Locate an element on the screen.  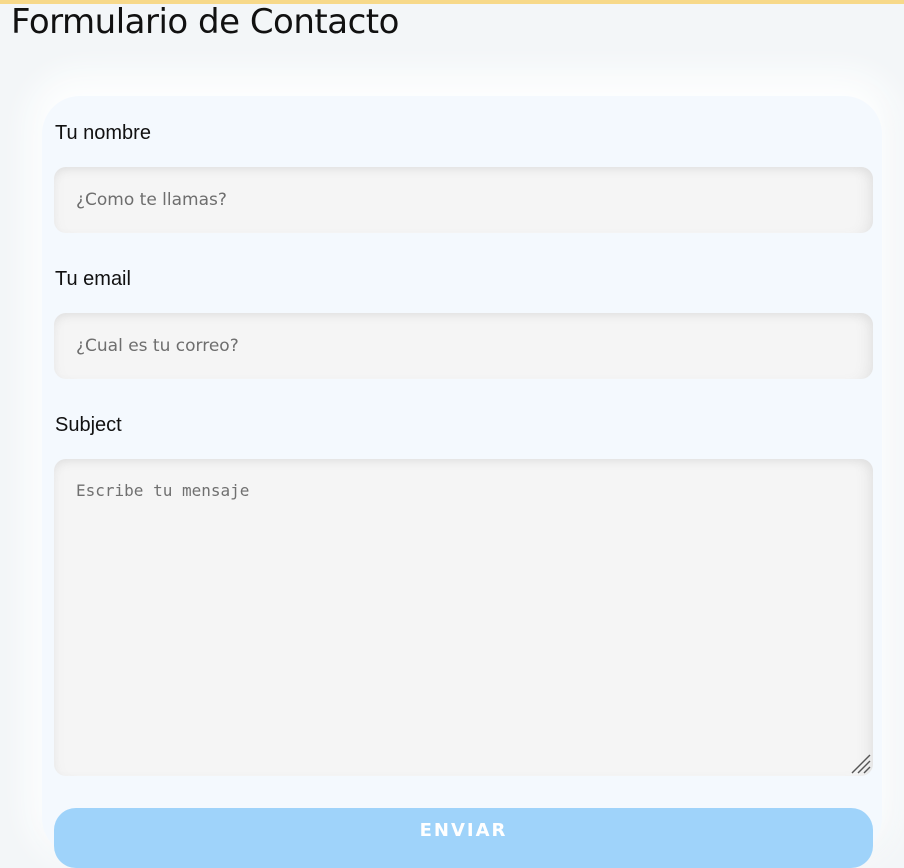
resize-grip-icon is located at coordinates (861, 764).